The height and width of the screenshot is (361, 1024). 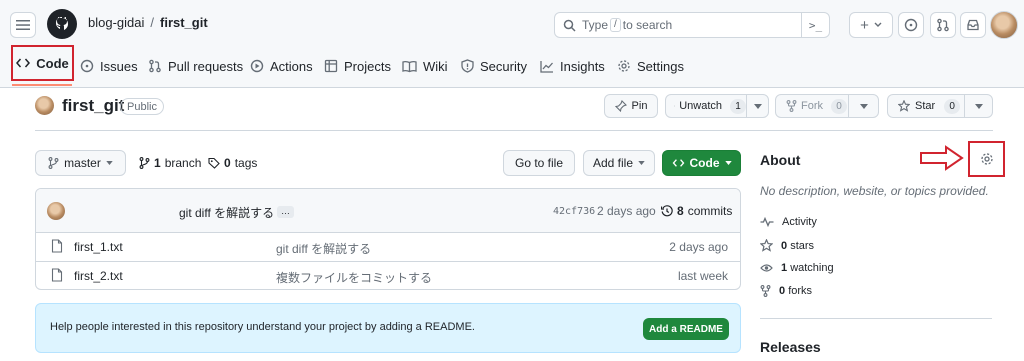 What do you see at coordinates (784, 245) in the screenshot?
I see `stars-count: 0` at bounding box center [784, 245].